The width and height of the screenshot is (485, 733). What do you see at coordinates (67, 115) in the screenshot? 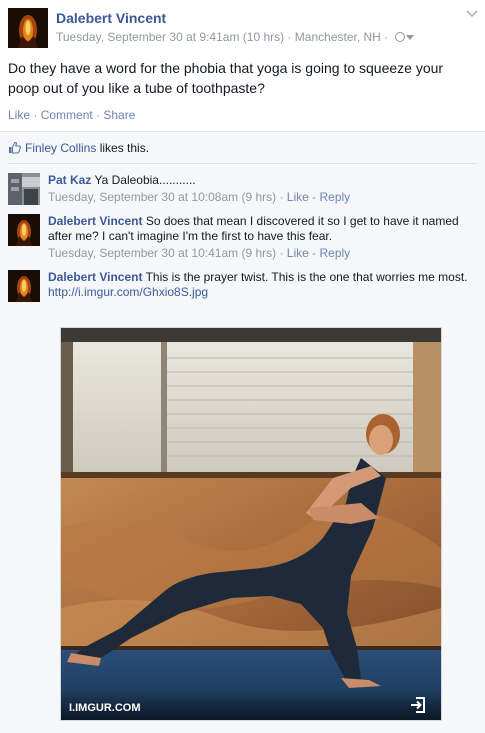
I see `comment-link: Comment` at bounding box center [67, 115].